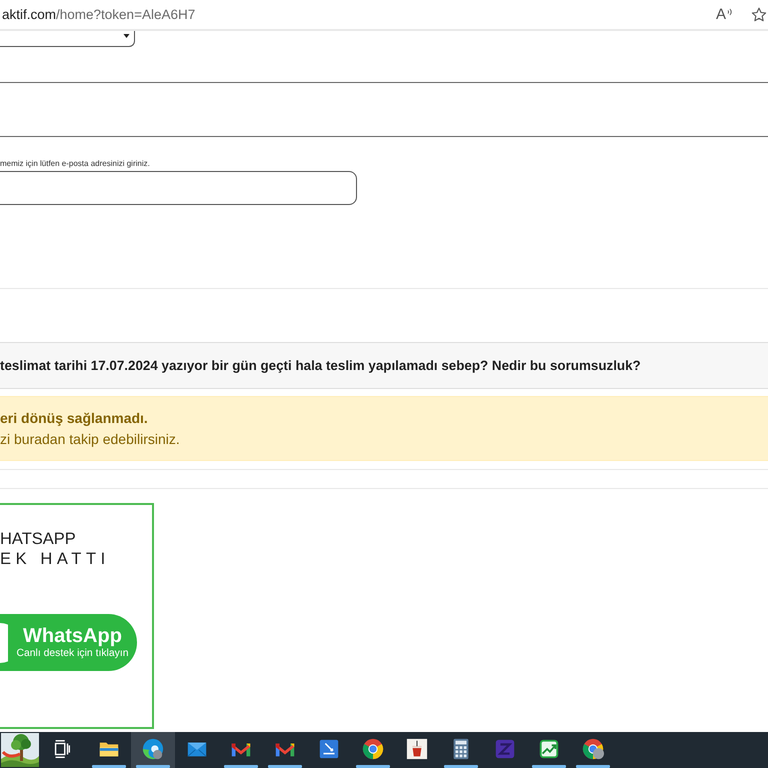  Describe the element at coordinates (724, 14) in the screenshot. I see `read-aloud-button: A` at that location.